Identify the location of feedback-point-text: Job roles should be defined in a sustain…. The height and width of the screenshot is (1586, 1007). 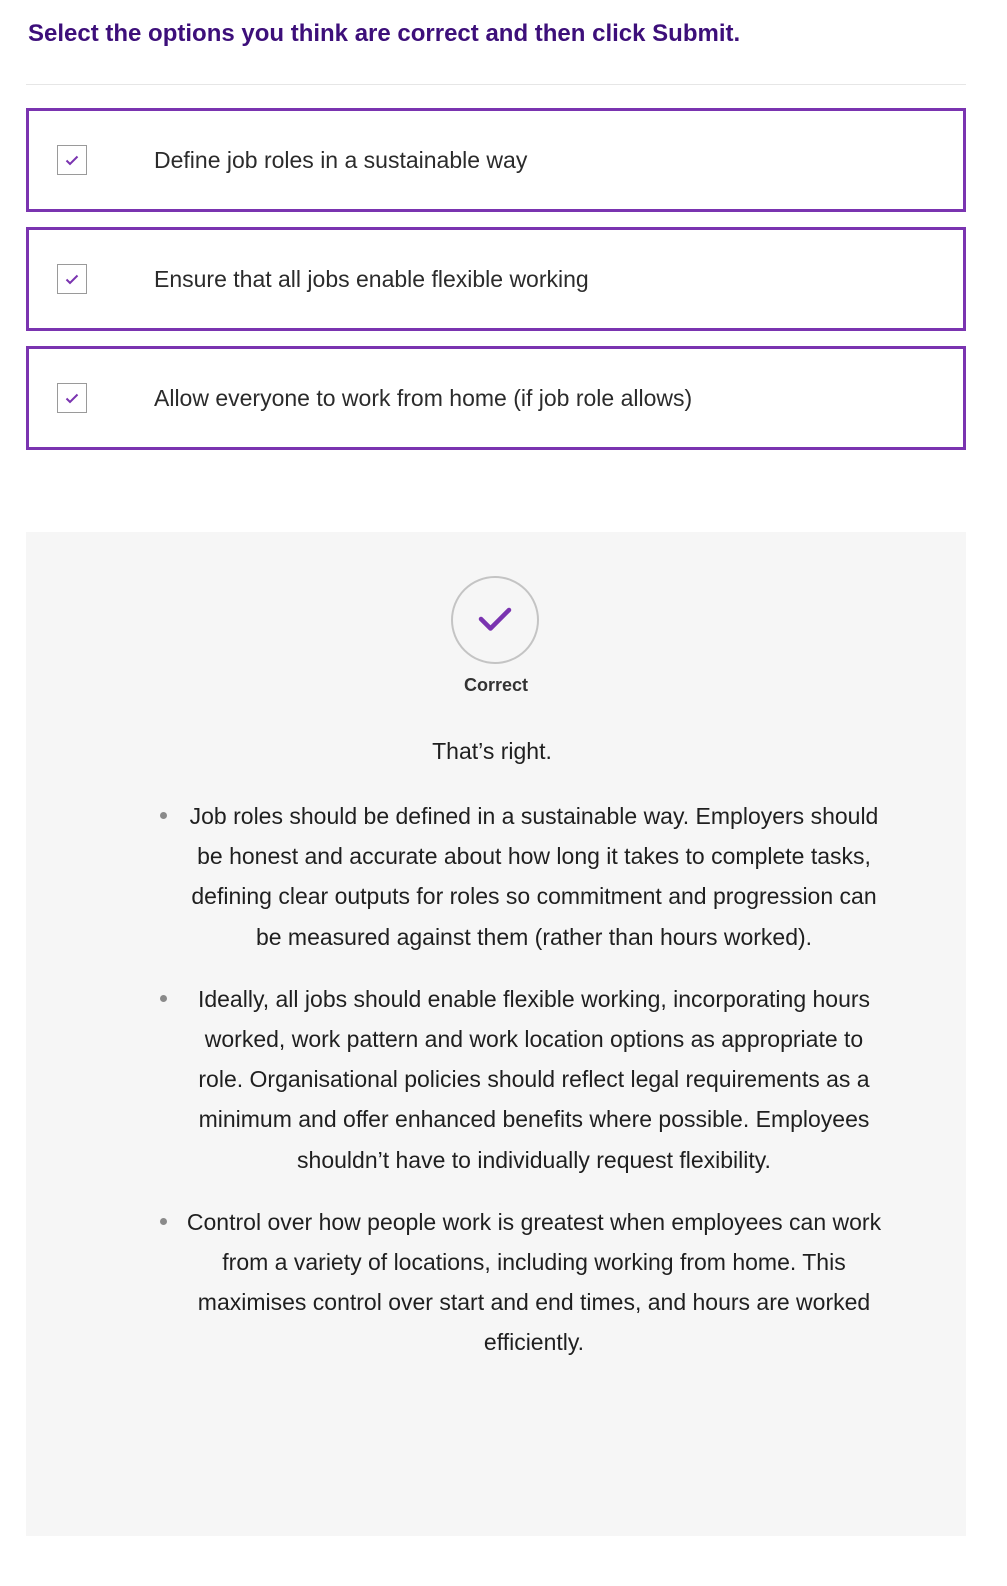
(534, 876).